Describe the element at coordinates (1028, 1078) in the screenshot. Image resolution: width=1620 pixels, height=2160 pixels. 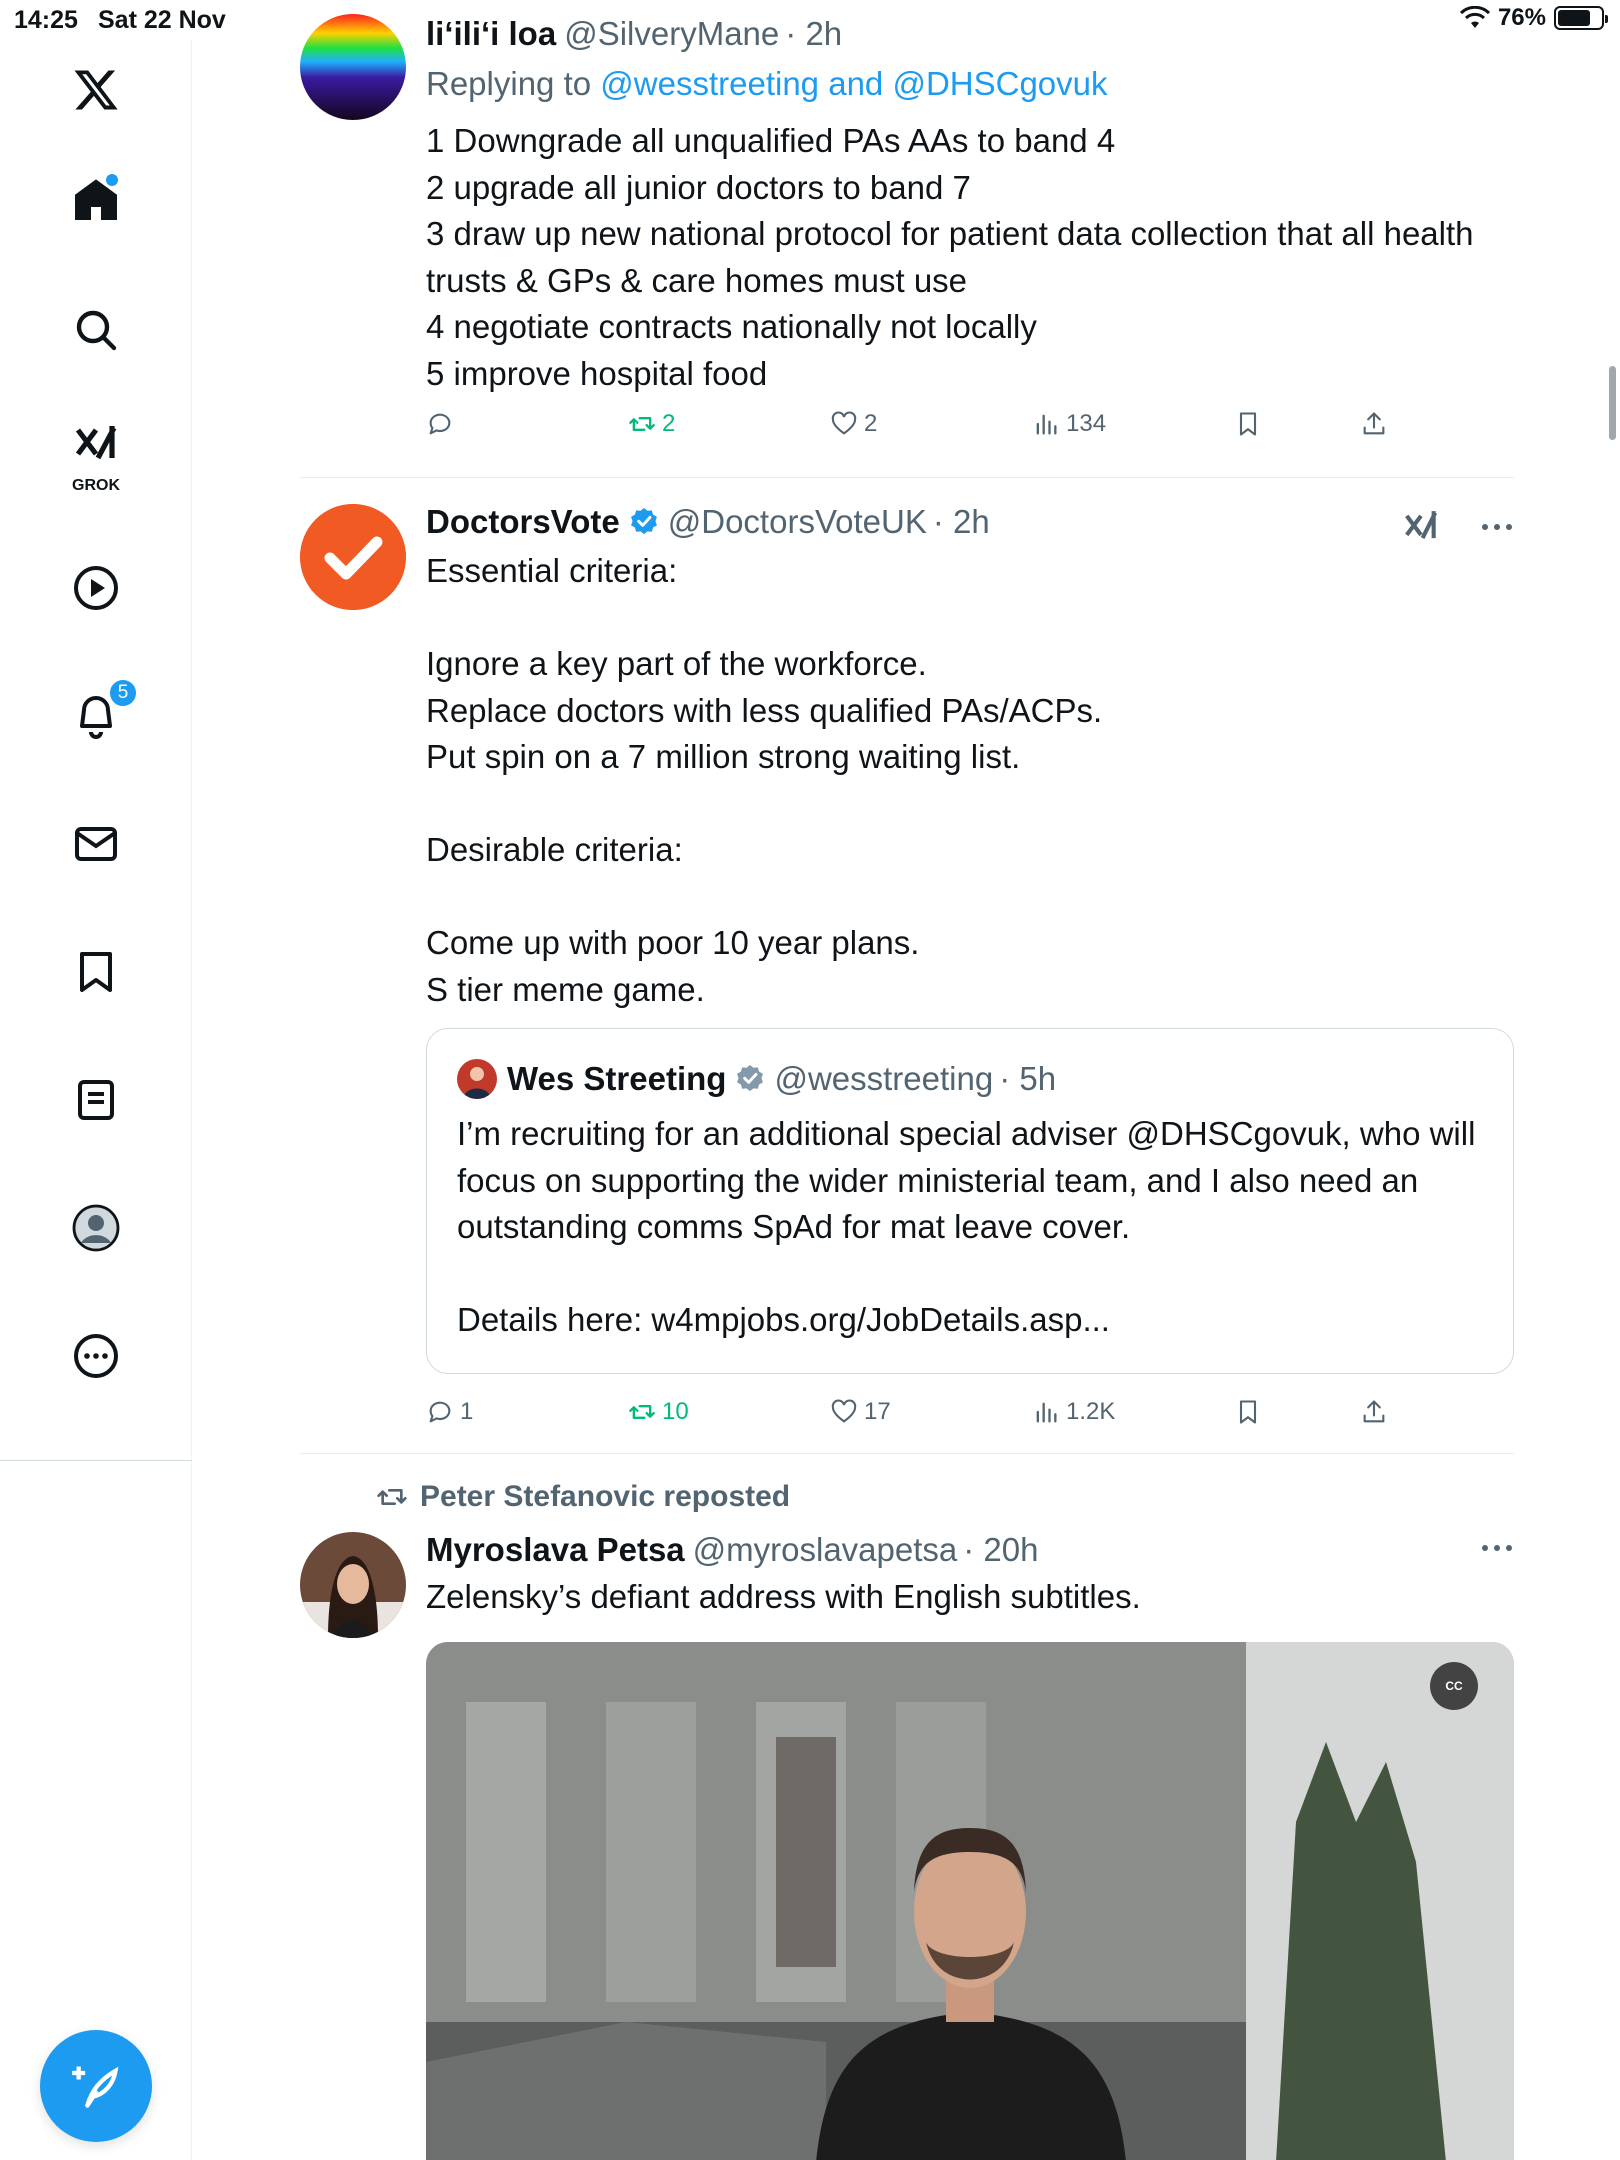
I see `quoted-tweet-time: · 5h` at that location.